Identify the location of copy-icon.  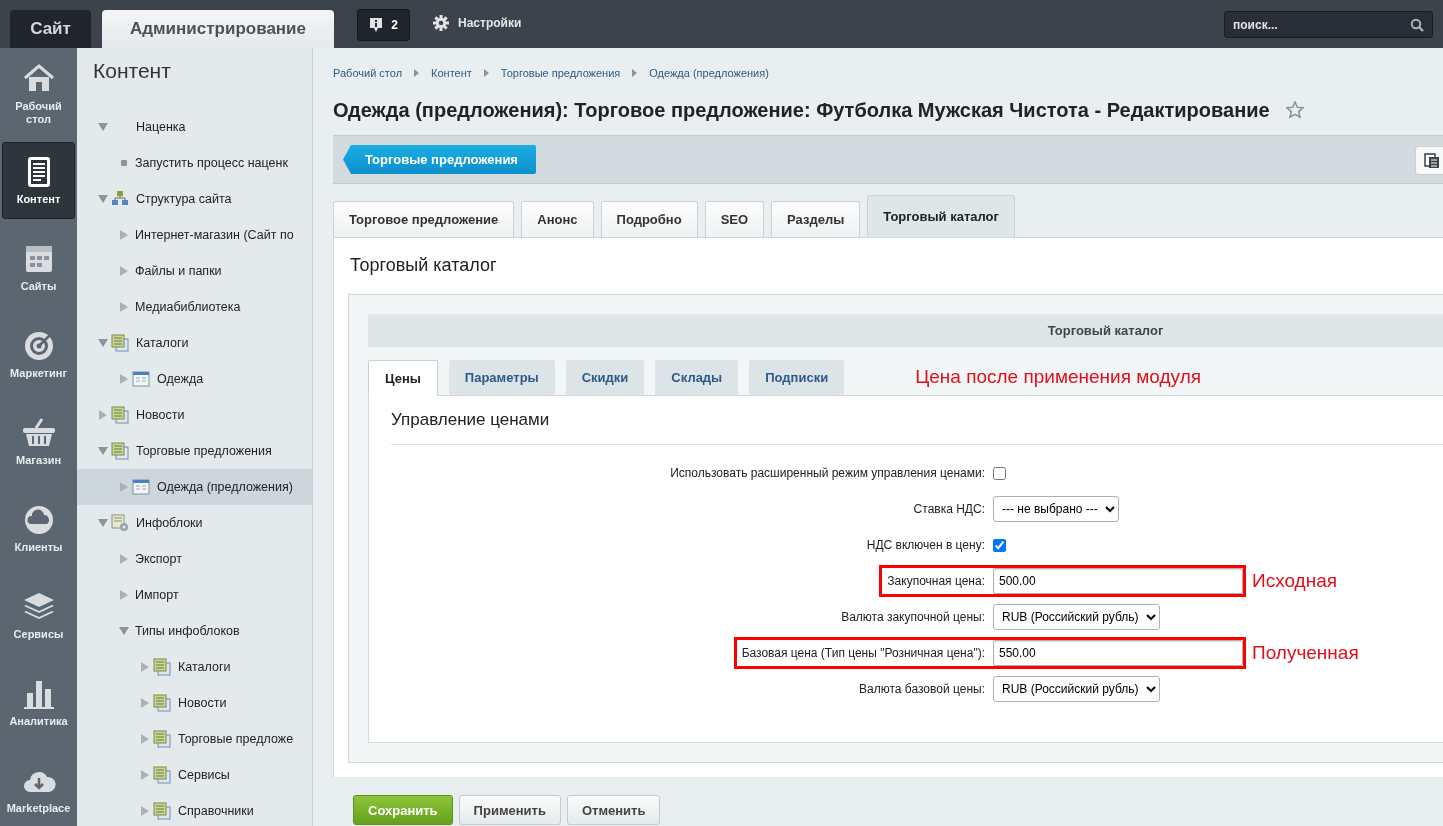
(1432, 160).